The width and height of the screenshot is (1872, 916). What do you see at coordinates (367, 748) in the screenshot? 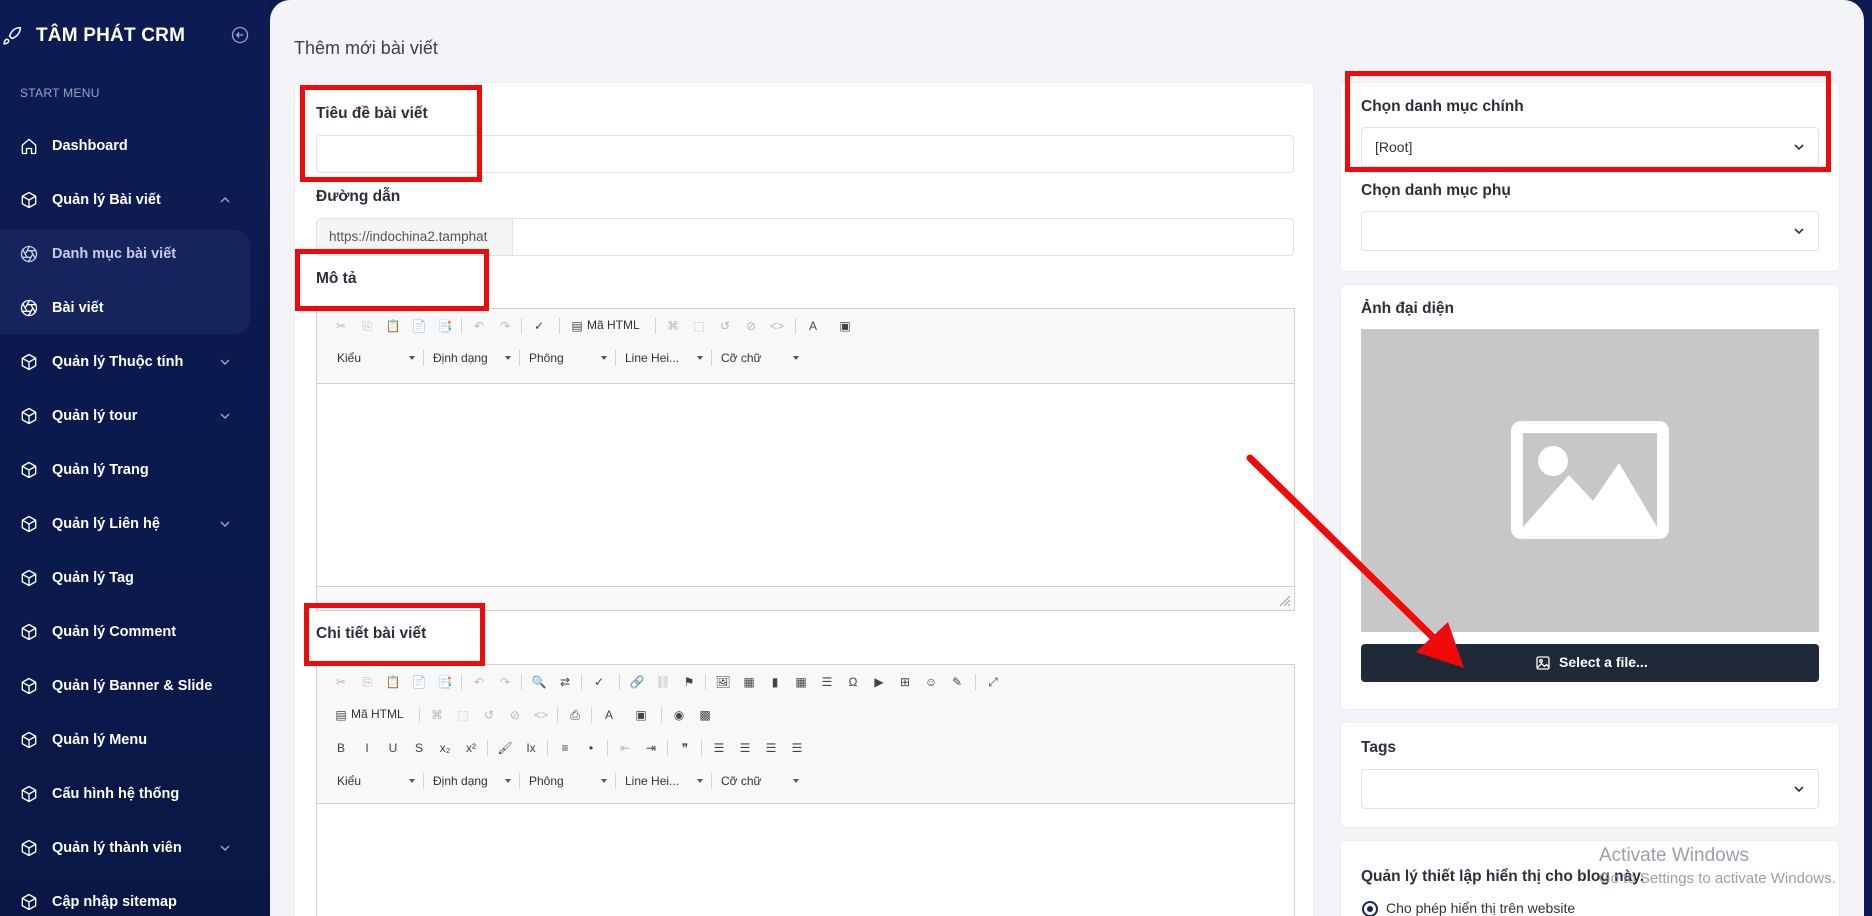
I see `italic-icon: I` at bounding box center [367, 748].